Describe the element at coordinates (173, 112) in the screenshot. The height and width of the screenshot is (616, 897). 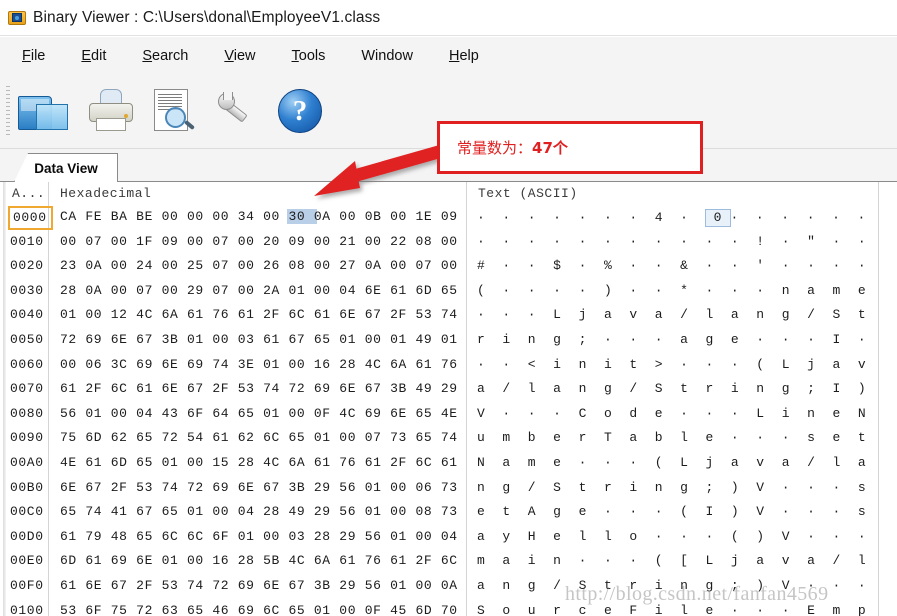
I see `document-search-button` at that location.